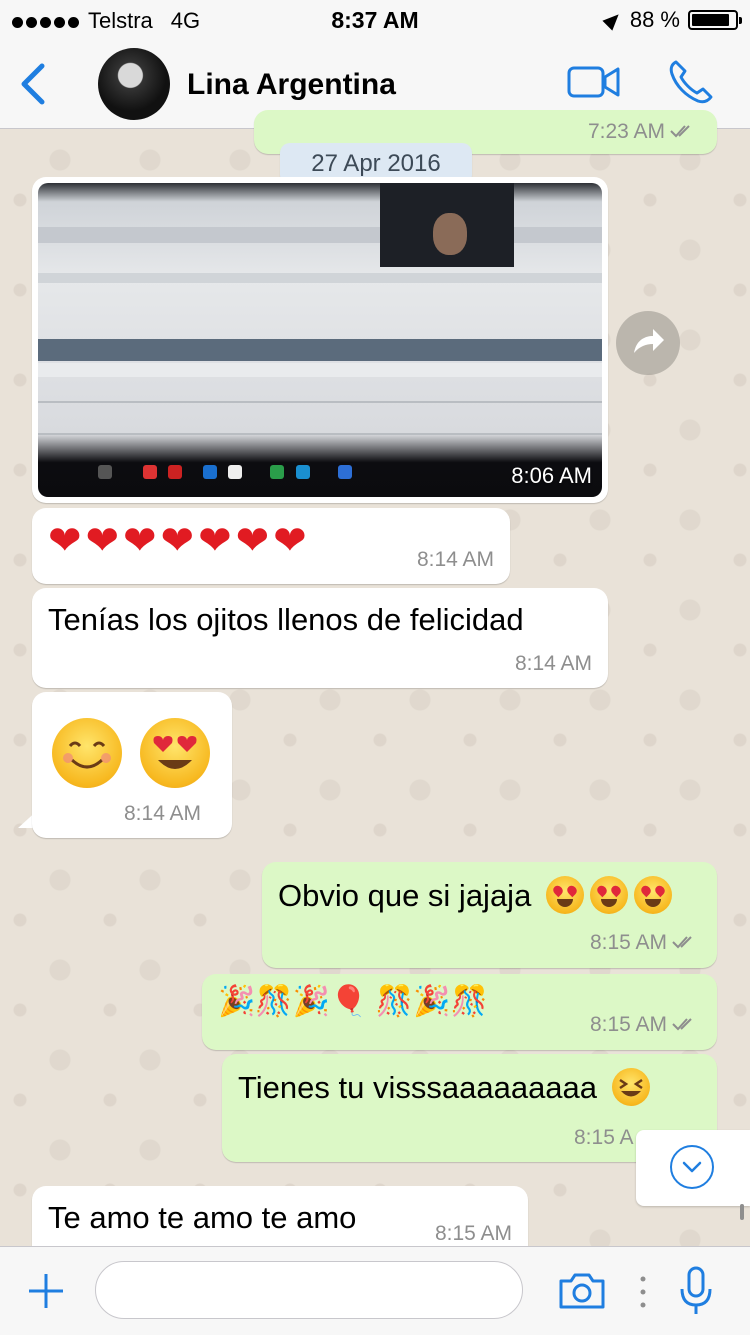  Describe the element at coordinates (475, 895) in the screenshot. I see `message-text: Obvio que si jajaja` at that location.